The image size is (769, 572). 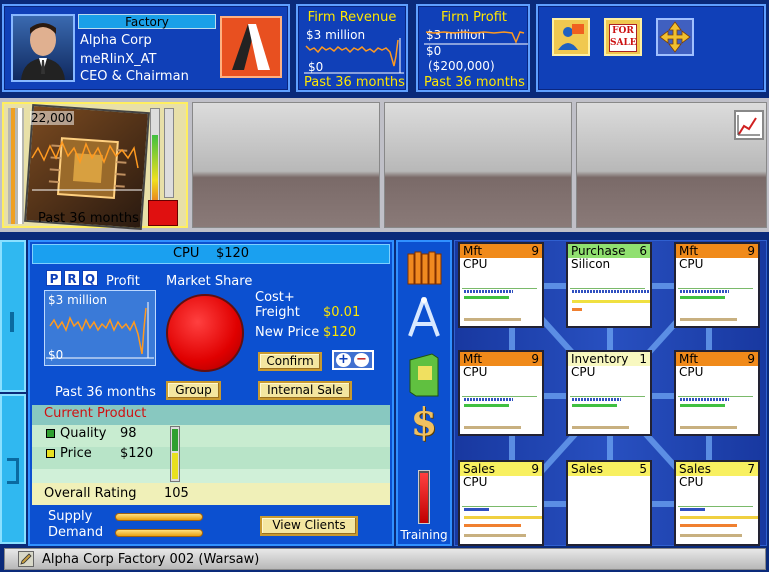 I want to click on for-sale-sign: FOR SALE, so click(x=623, y=38).